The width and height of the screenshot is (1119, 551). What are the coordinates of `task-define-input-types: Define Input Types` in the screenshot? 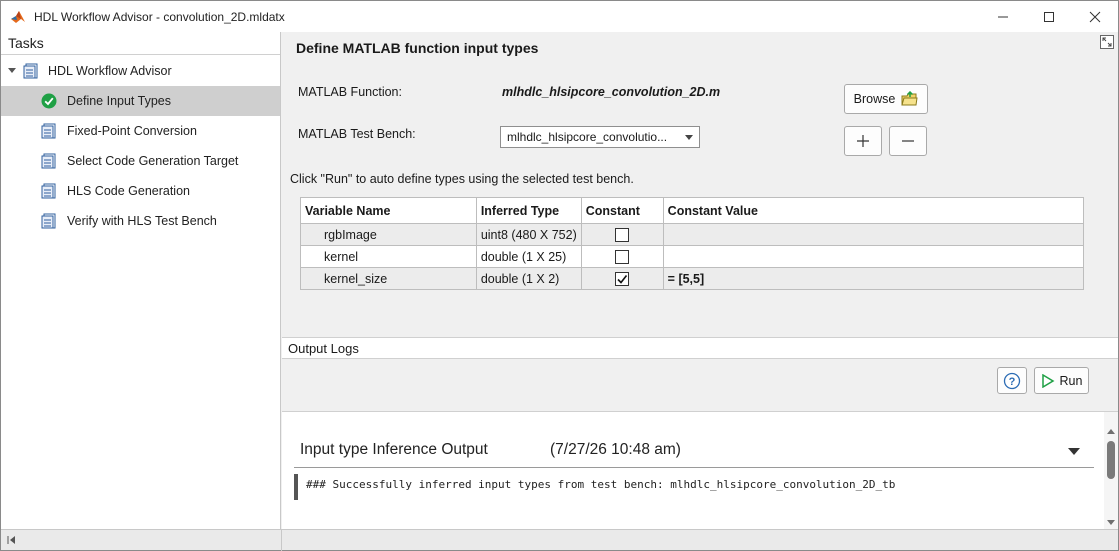 It's located at (140, 101).